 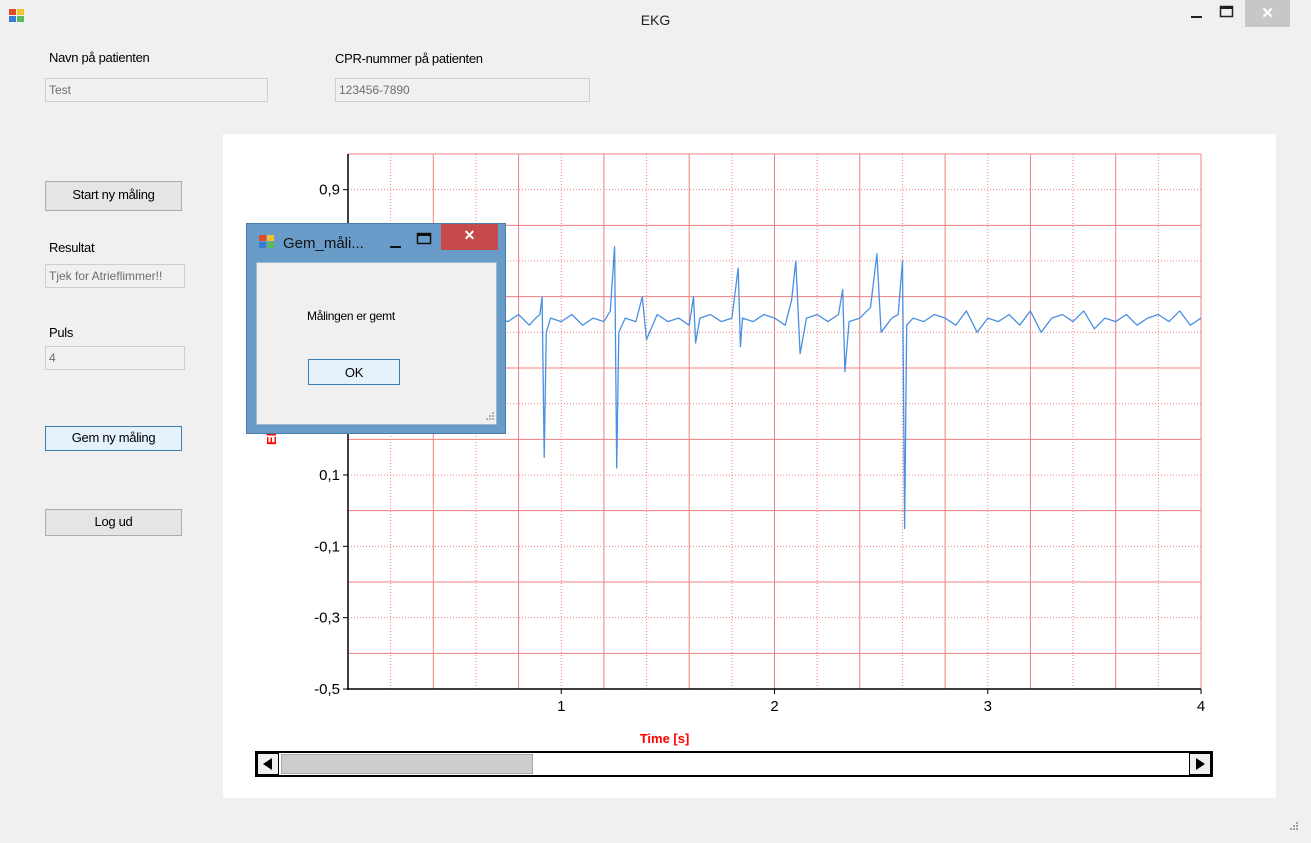 I want to click on logout-button: Log ud, so click(x=113, y=522).